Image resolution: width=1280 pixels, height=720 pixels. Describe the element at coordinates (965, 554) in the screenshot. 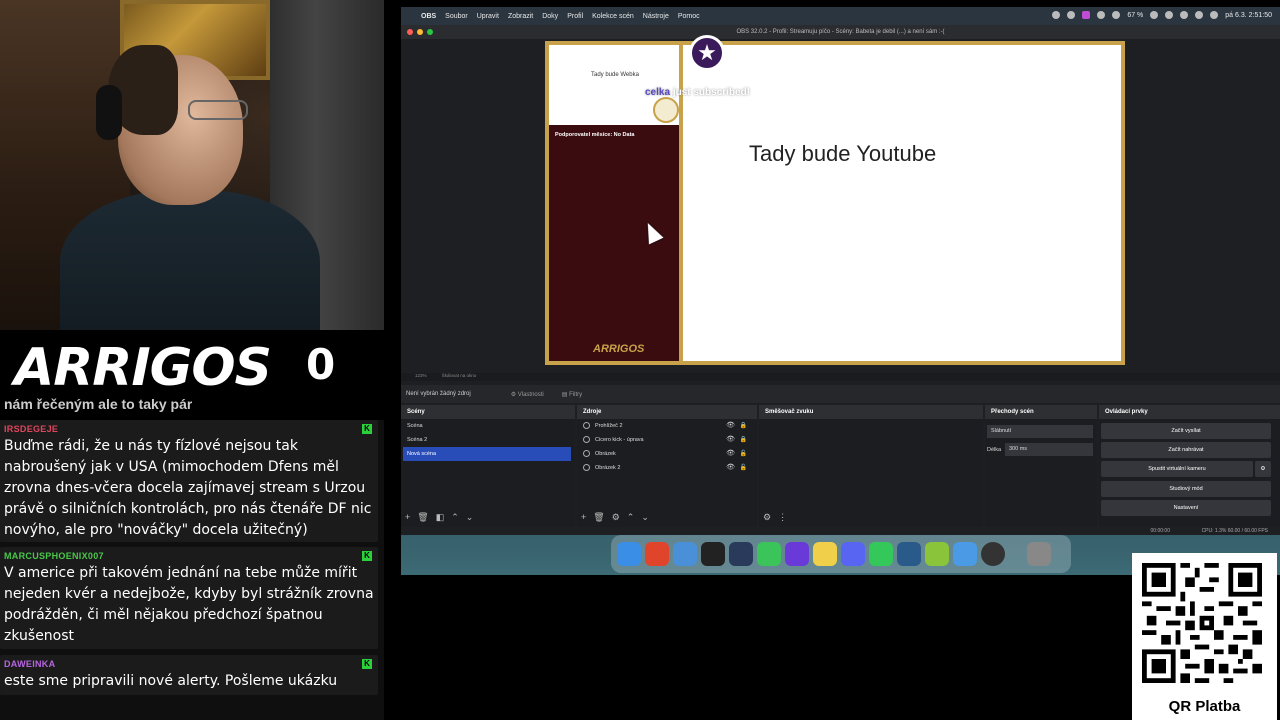

I see `browser-icon` at that location.